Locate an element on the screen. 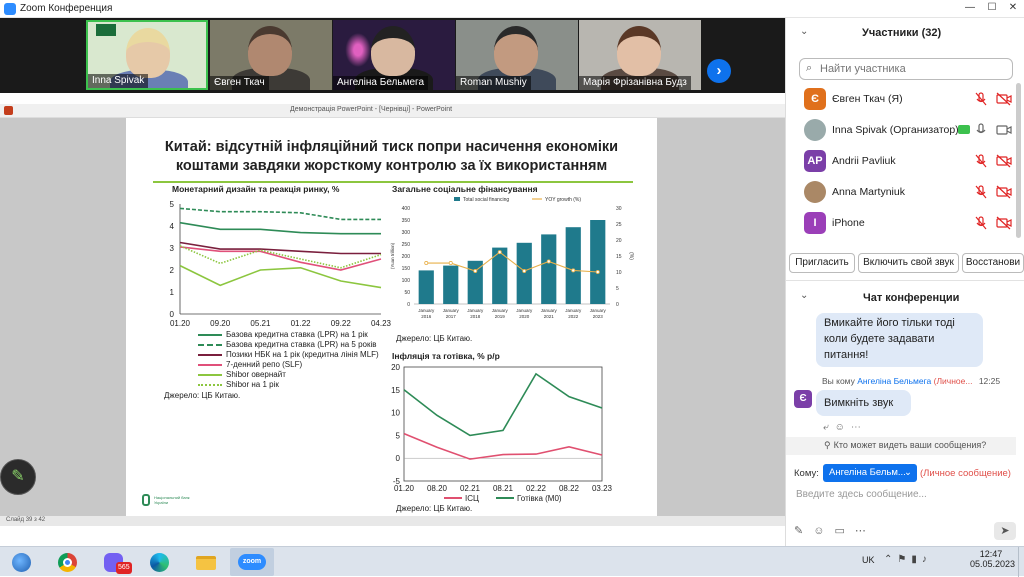  close-button: ✕ is located at coordinates (1013, 9).